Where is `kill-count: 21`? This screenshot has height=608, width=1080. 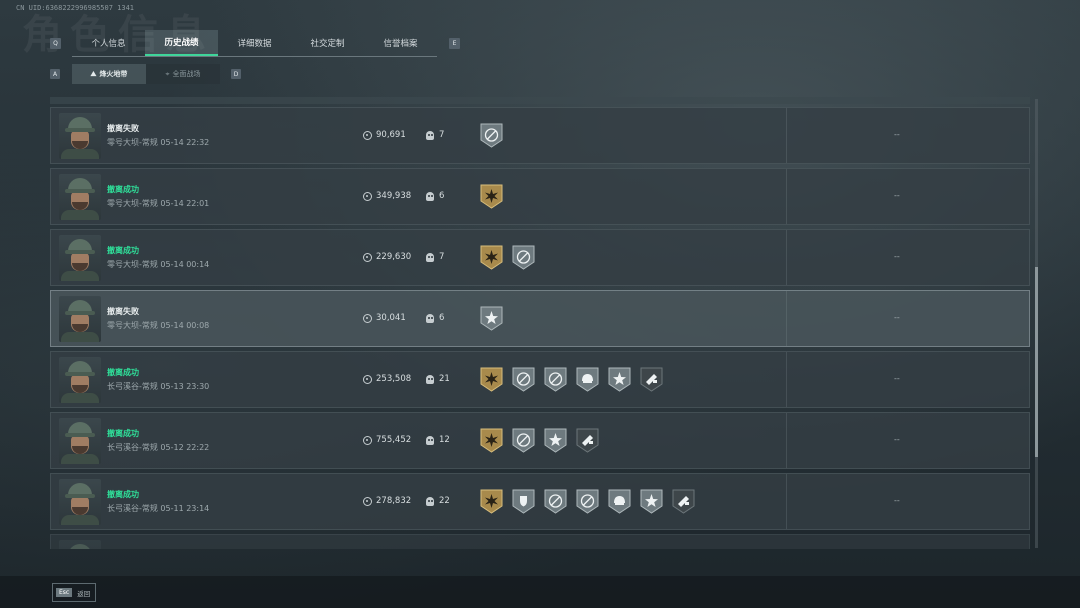
kill-count: 21 is located at coordinates (438, 379).